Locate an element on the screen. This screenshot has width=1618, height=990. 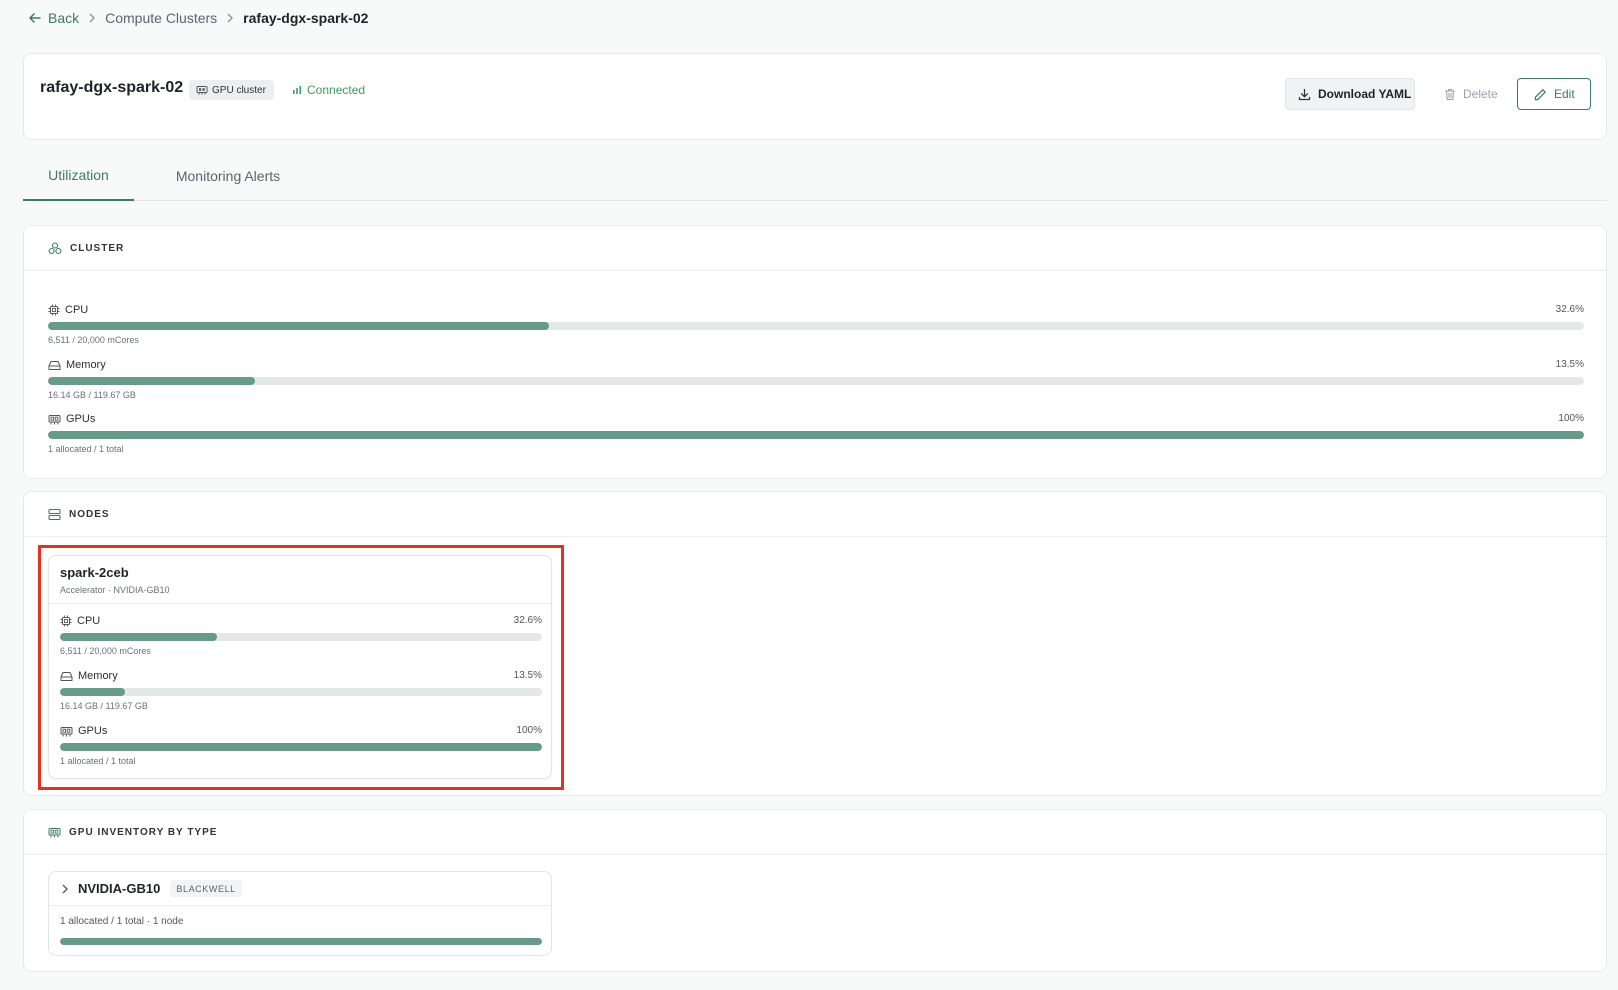
status-label: Connected is located at coordinates (336, 90).